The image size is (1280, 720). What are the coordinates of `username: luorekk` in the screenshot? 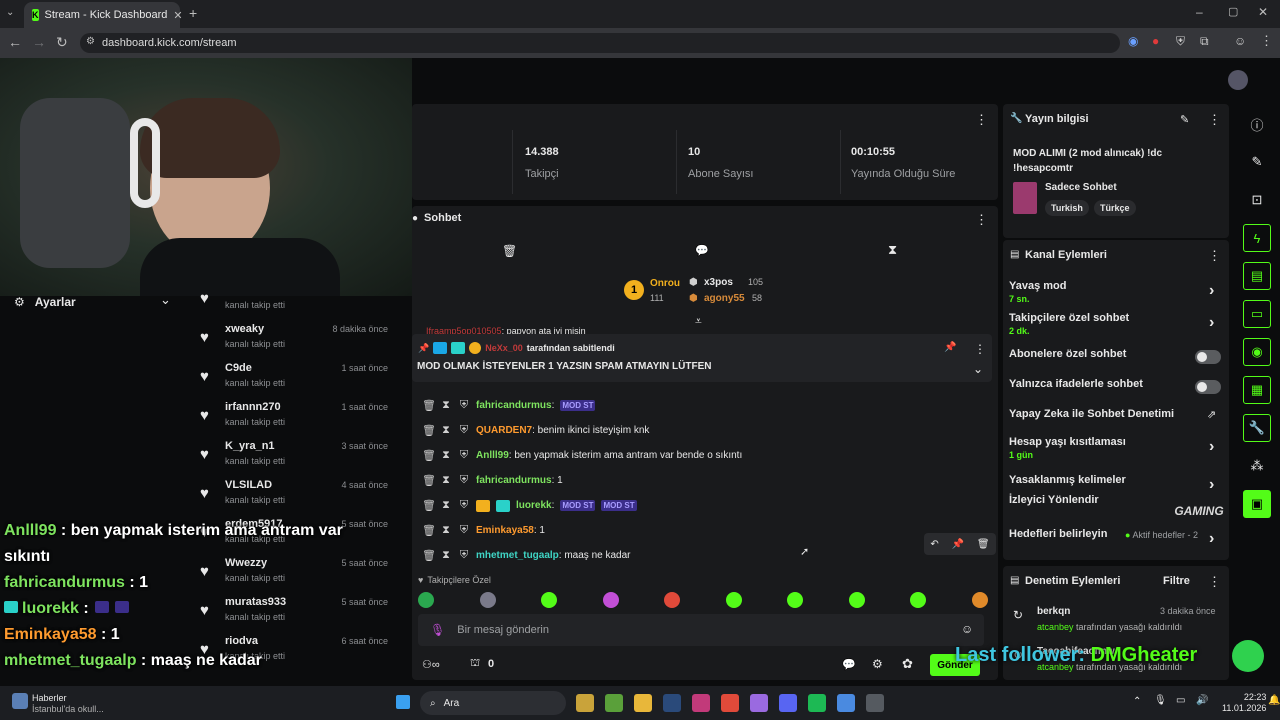 It's located at (534, 505).